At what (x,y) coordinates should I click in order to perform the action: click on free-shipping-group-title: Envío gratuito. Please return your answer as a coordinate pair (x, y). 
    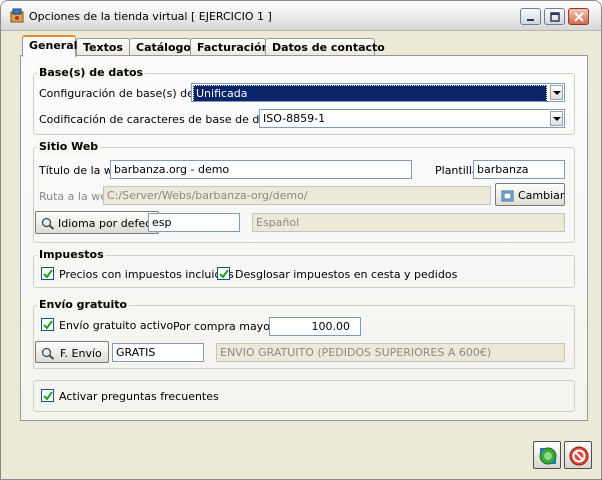
    Looking at the image, I should click on (83, 304).